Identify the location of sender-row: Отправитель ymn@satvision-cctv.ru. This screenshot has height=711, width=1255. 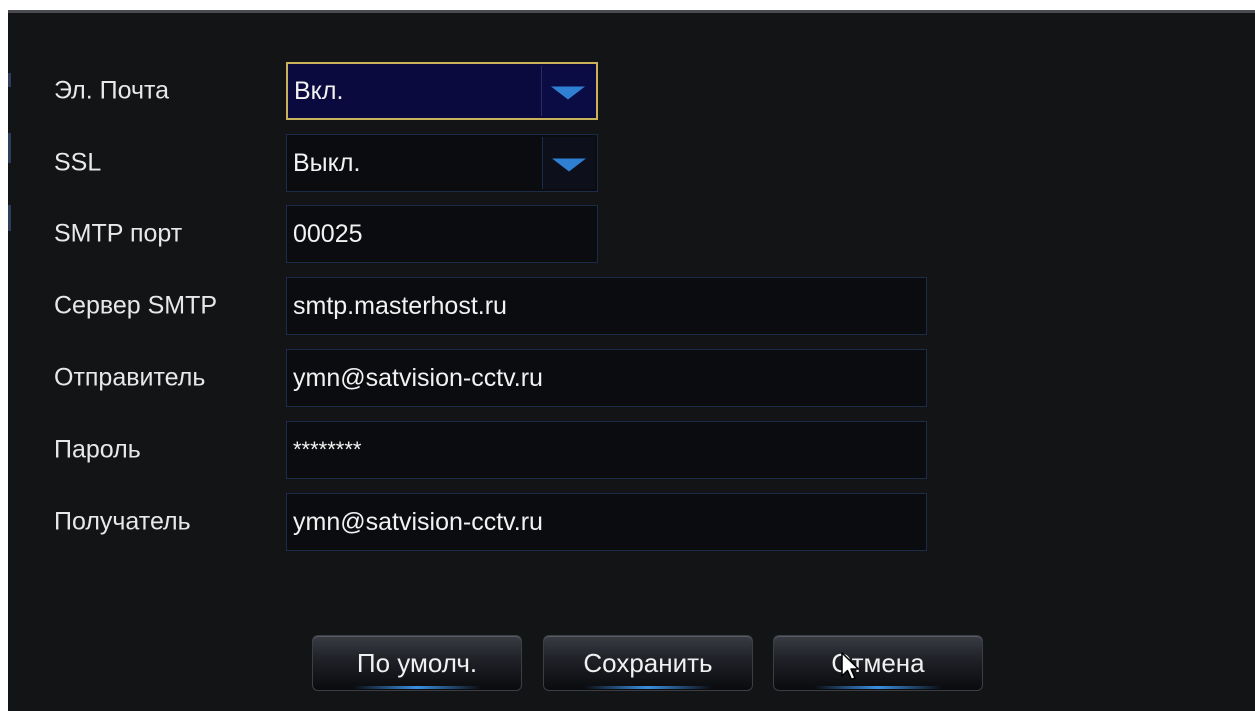
(631, 378).